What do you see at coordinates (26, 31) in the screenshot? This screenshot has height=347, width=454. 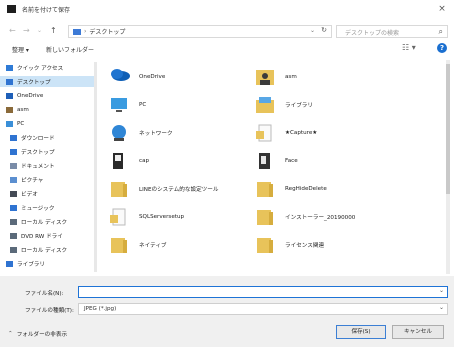 I see `forward-arrow-icon: →` at bounding box center [26, 31].